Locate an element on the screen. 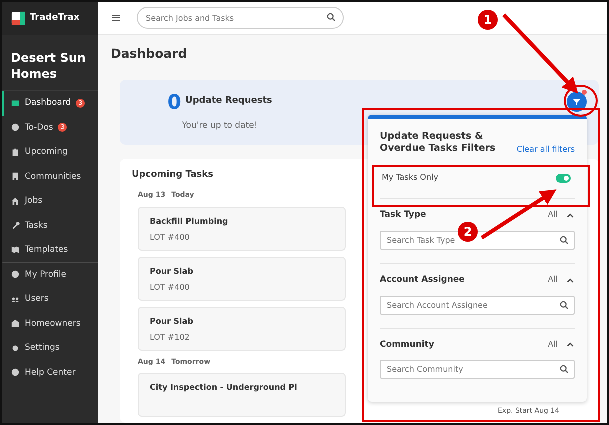  task-card: Pour Slab LOT #102 is located at coordinates (242, 328).